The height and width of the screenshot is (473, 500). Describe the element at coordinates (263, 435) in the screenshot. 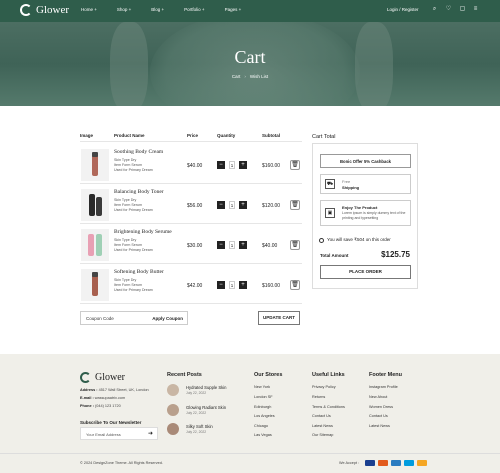

I see `store-link: Las Vegas` at that location.